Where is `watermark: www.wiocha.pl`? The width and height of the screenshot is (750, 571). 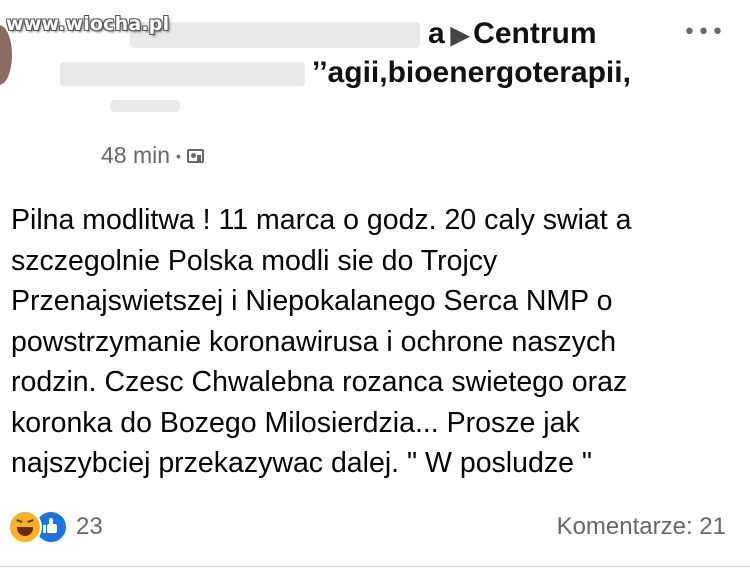
watermark: www.wiocha.pl is located at coordinates (88, 24).